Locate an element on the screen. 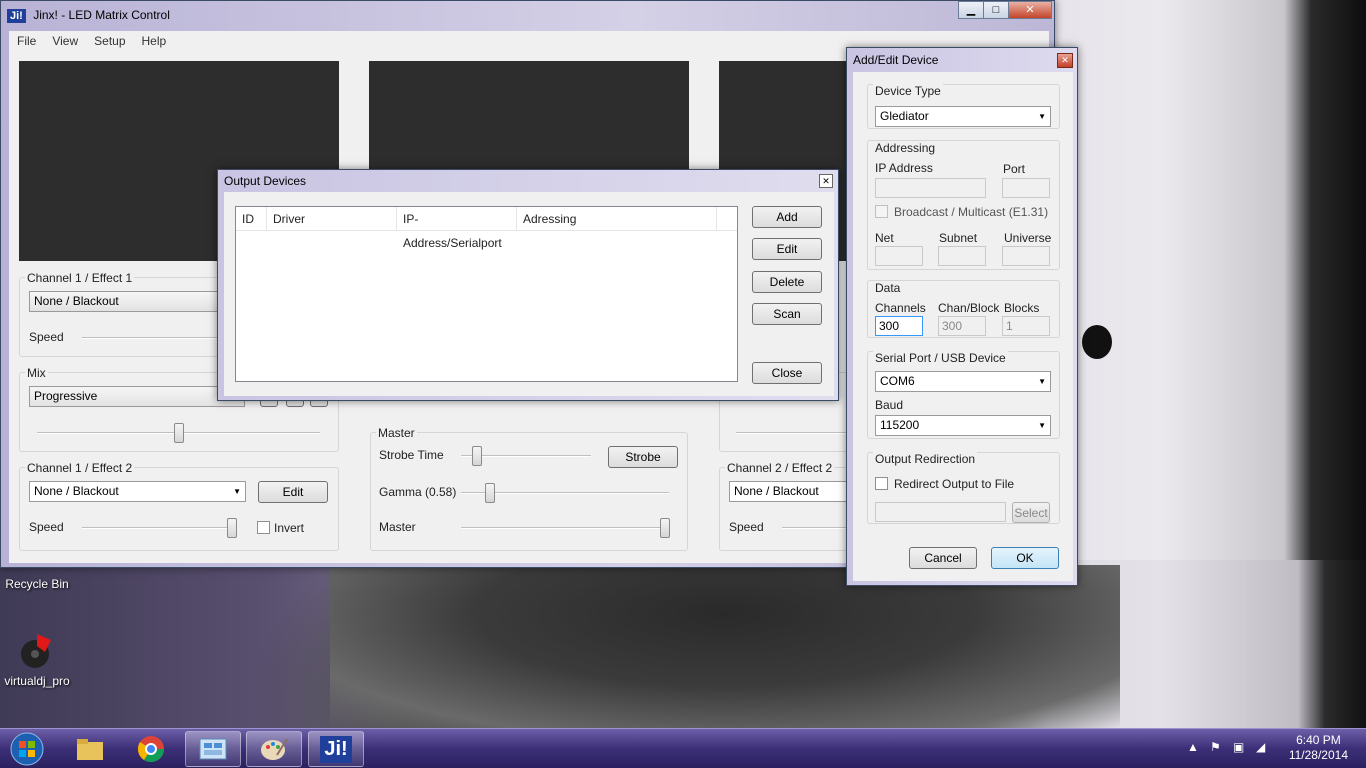 This screenshot has width=1366, height=768. folder-icon is located at coordinates (90, 749).